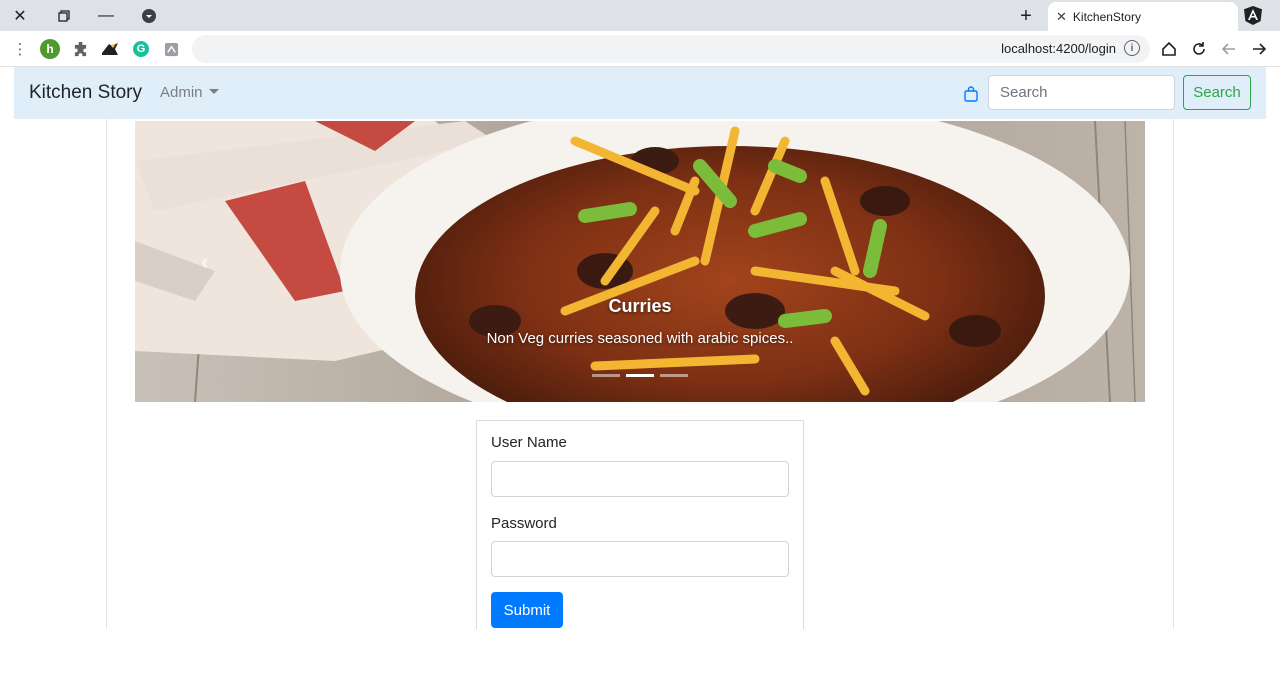 The image size is (1280, 681). I want to click on angular-devtools-icon, so click(1253, 15).